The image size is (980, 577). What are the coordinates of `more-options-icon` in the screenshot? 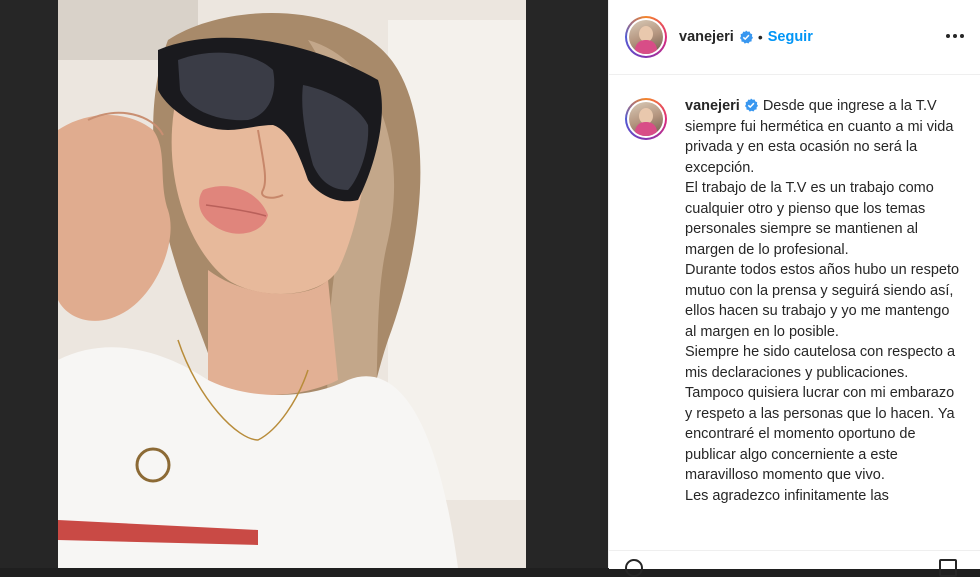 It's located at (955, 36).